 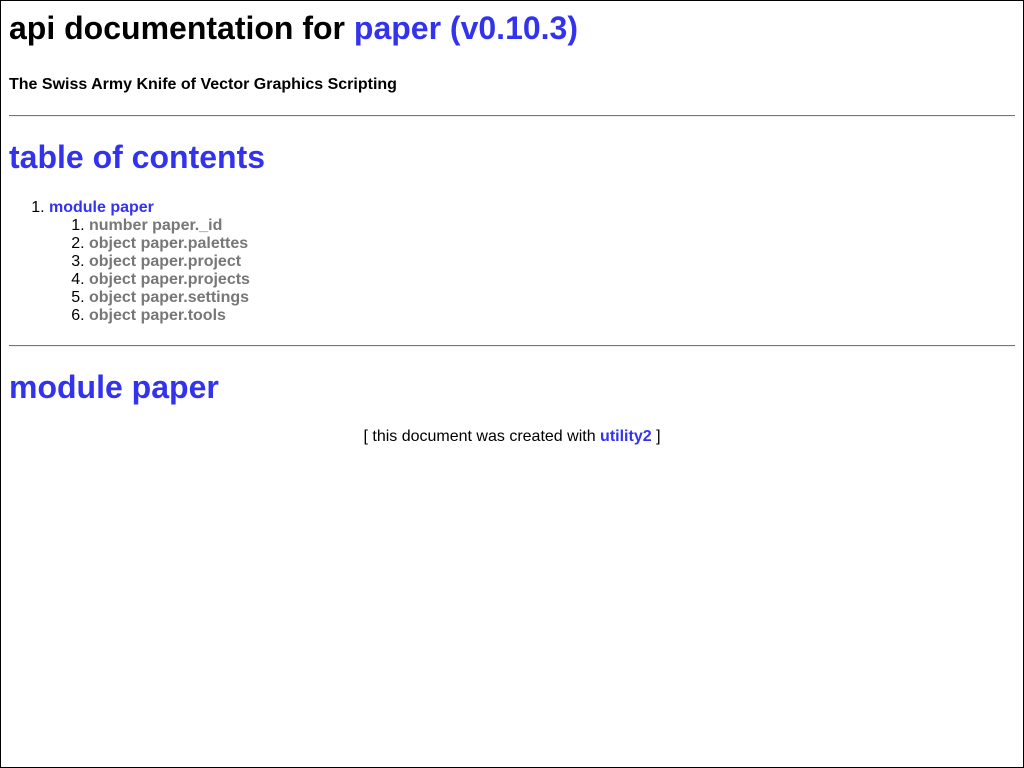 I want to click on toc-sub-item: object paper.projects, so click(x=552, y=280).